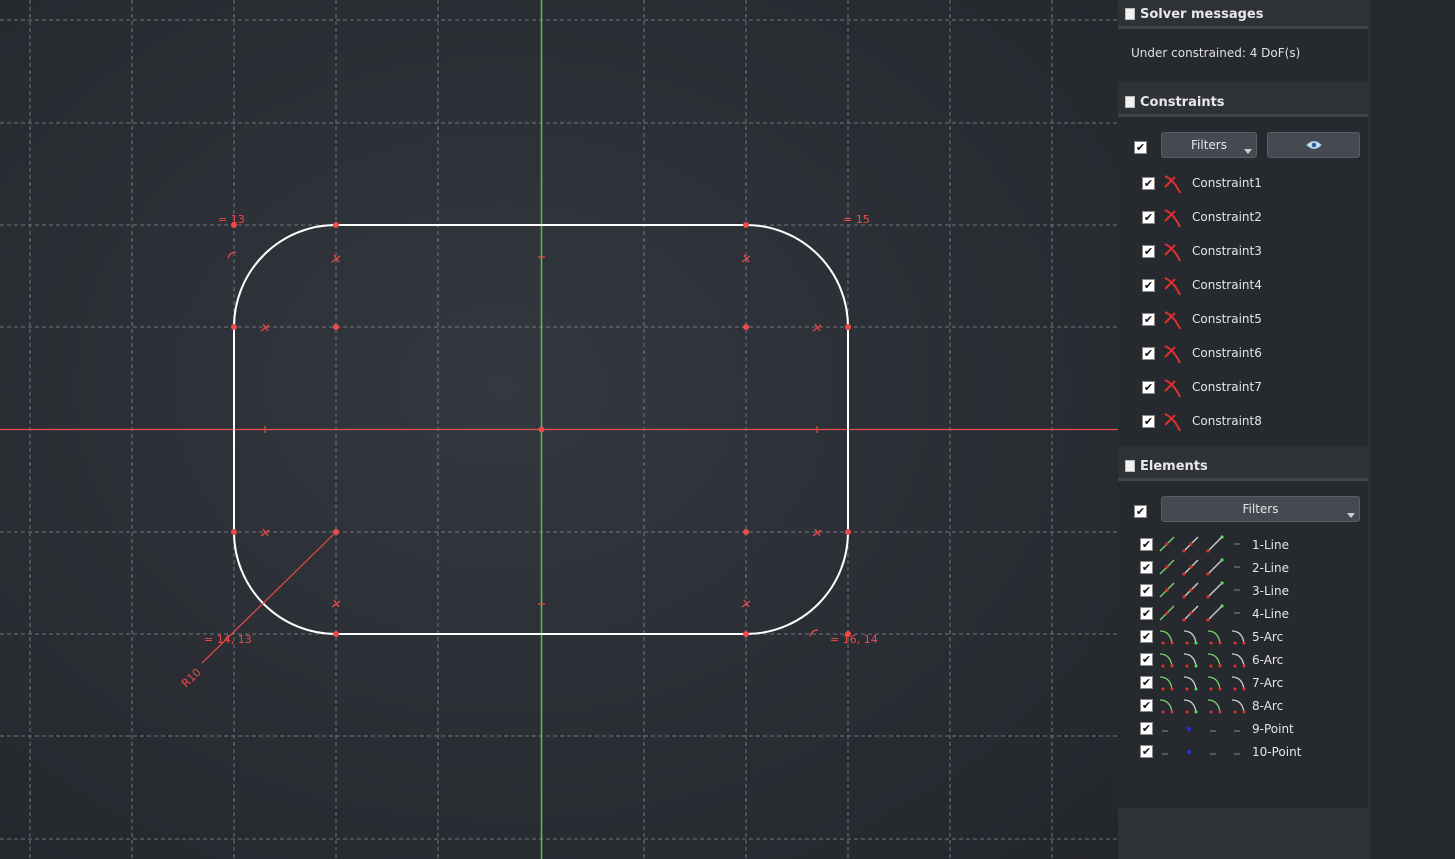  Describe the element at coordinates (854, 639) in the screenshot. I see `constraint-label-bottom-right: = 16, 14` at that location.